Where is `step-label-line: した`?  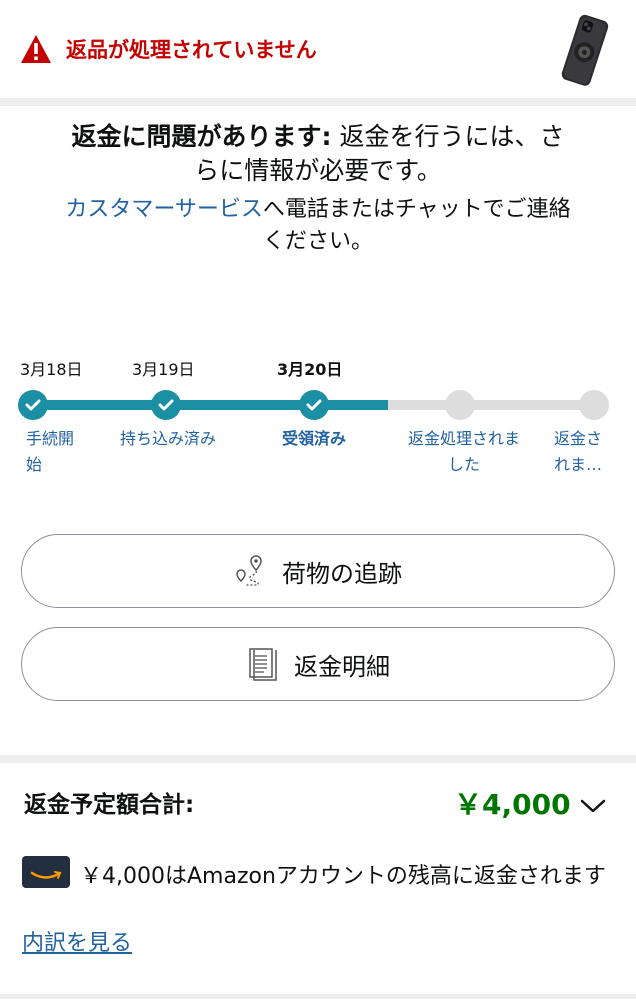
step-label-line: した is located at coordinates (463, 464).